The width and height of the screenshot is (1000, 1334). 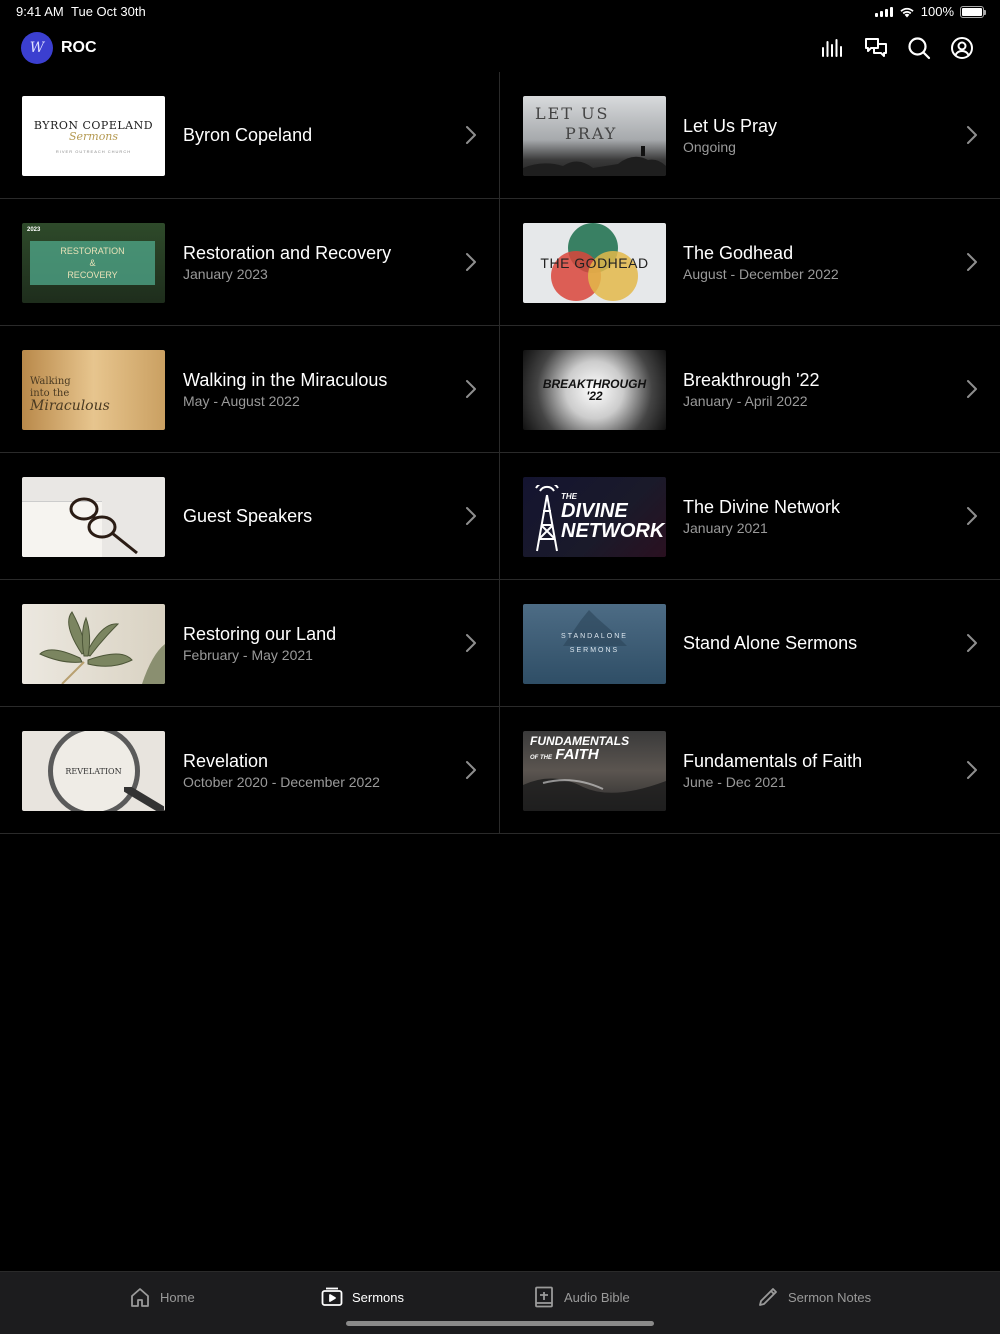 I want to click on series-thumbnail: THE GODHEAD, so click(x=594, y=263).